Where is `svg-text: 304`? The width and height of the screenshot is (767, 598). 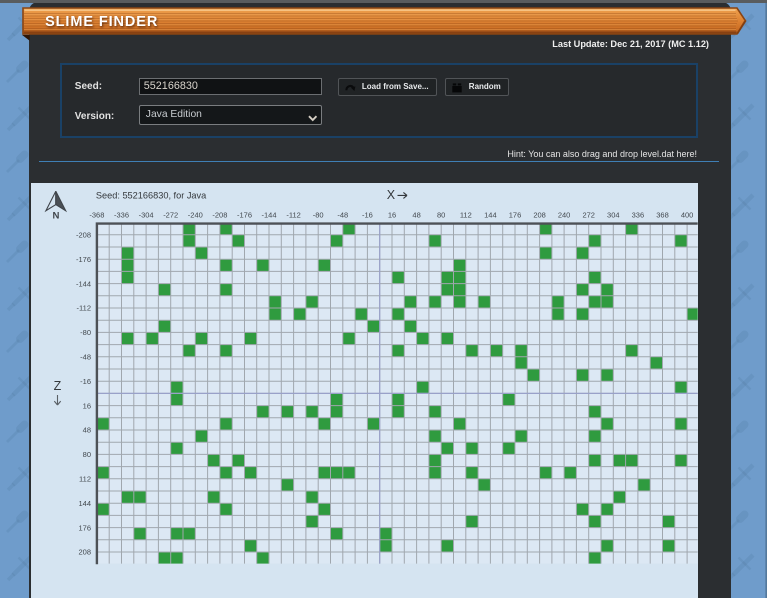
svg-text: 304 is located at coordinates (613, 215).